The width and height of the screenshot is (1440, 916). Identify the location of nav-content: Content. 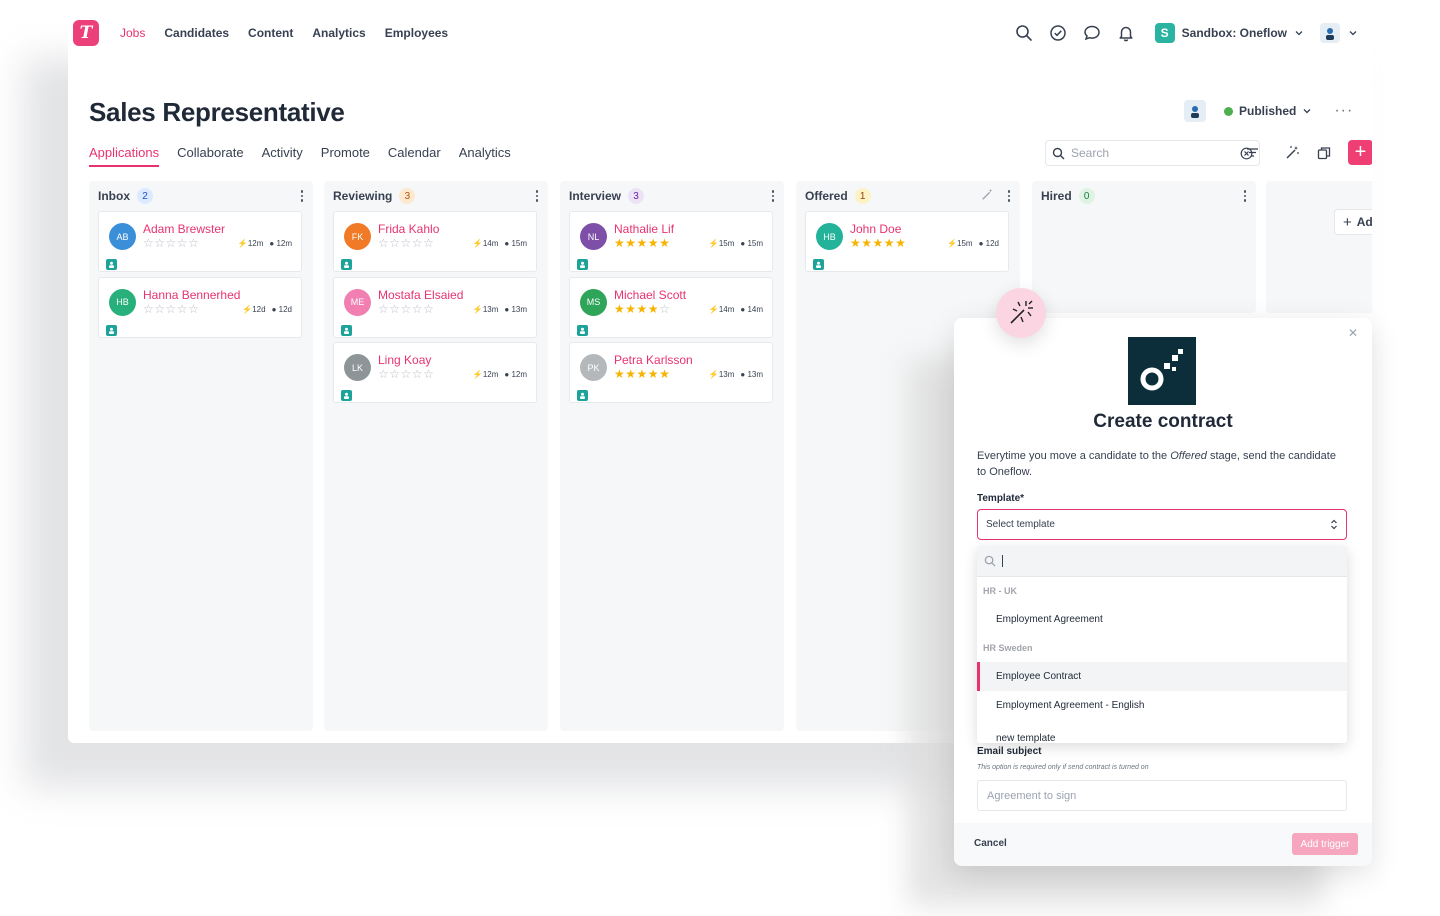
(270, 33).